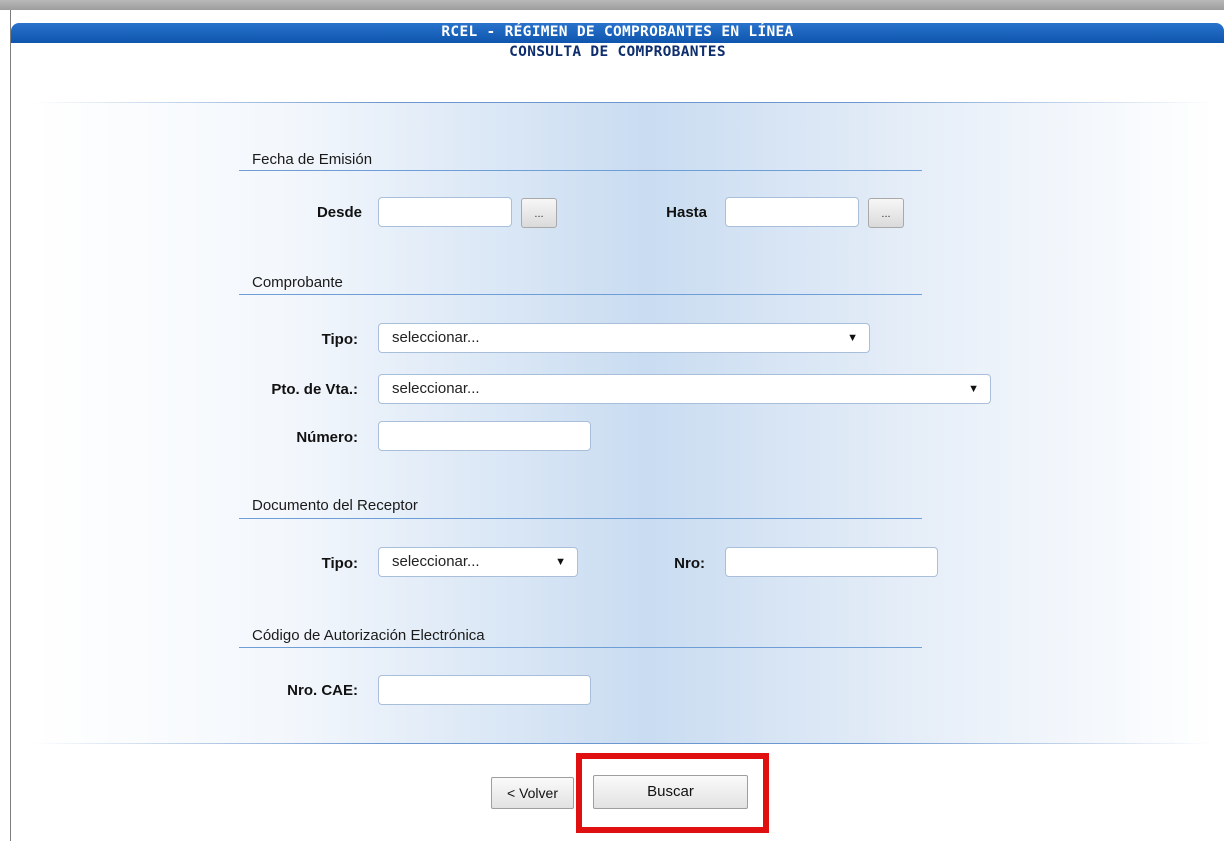 This screenshot has height=841, width=1224. What do you see at coordinates (580, 294) in the screenshot?
I see `section-rule-comprobante` at bounding box center [580, 294].